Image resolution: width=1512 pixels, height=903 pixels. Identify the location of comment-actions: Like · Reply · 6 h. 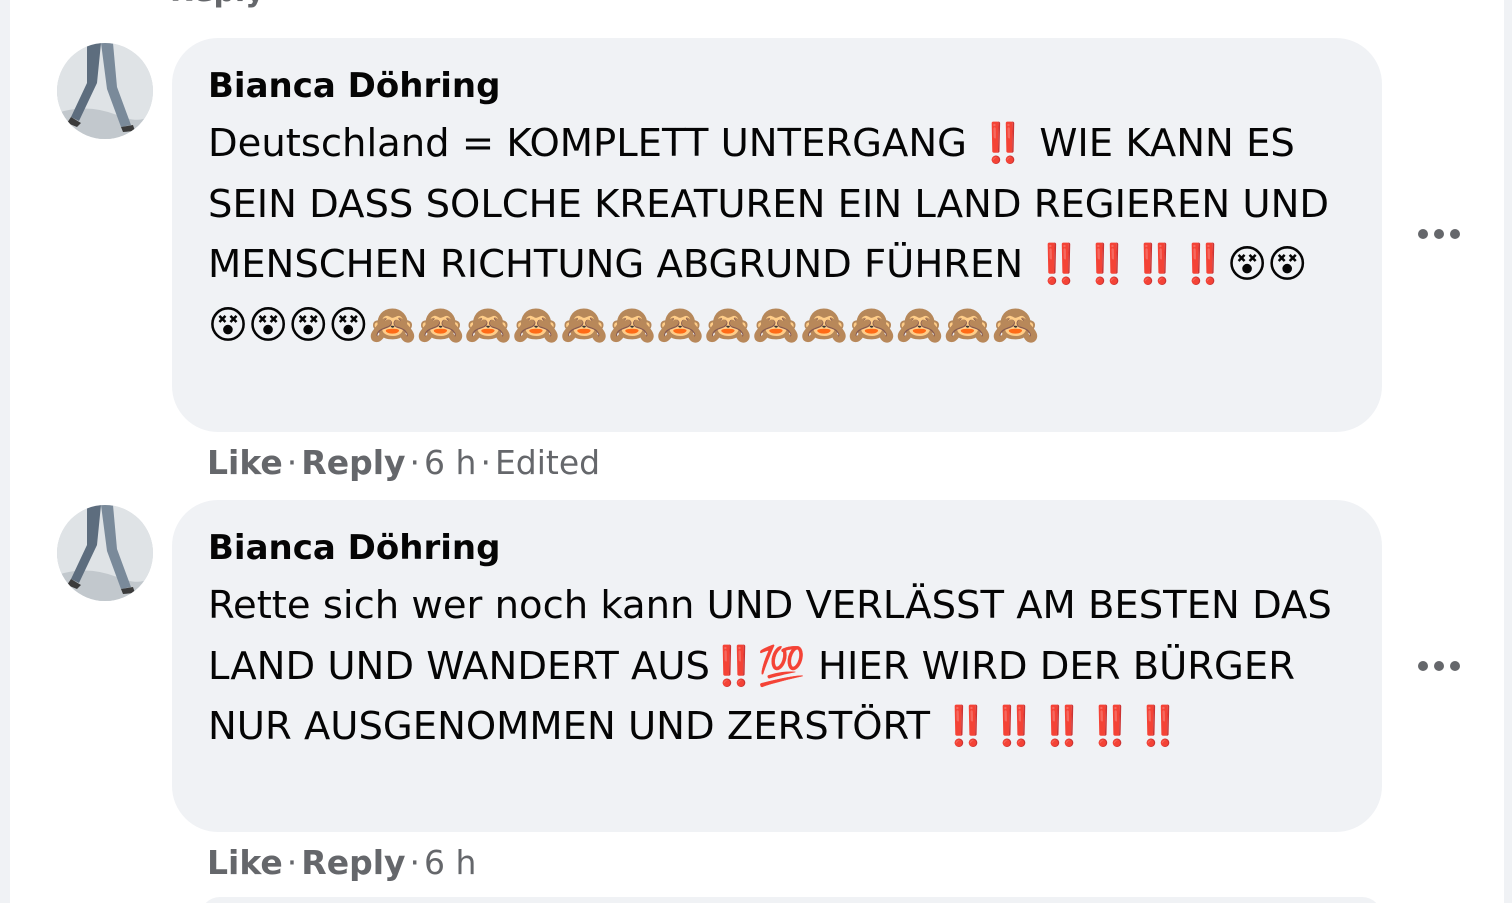
(341, 863).